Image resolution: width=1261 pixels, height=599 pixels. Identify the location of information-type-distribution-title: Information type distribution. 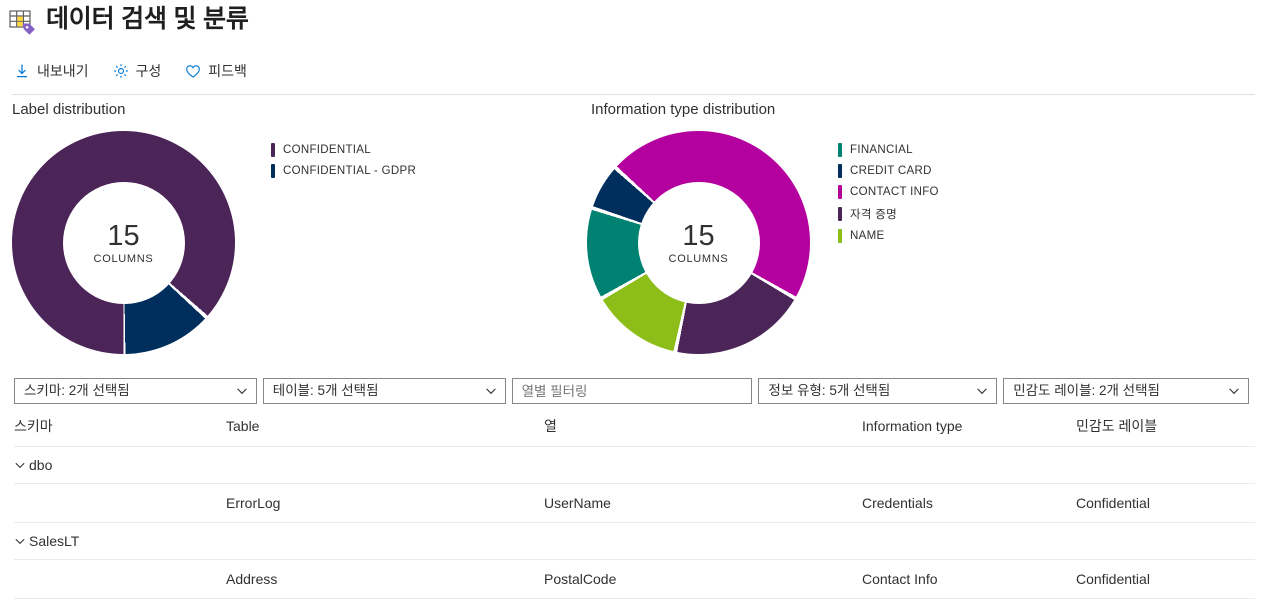
(683, 109).